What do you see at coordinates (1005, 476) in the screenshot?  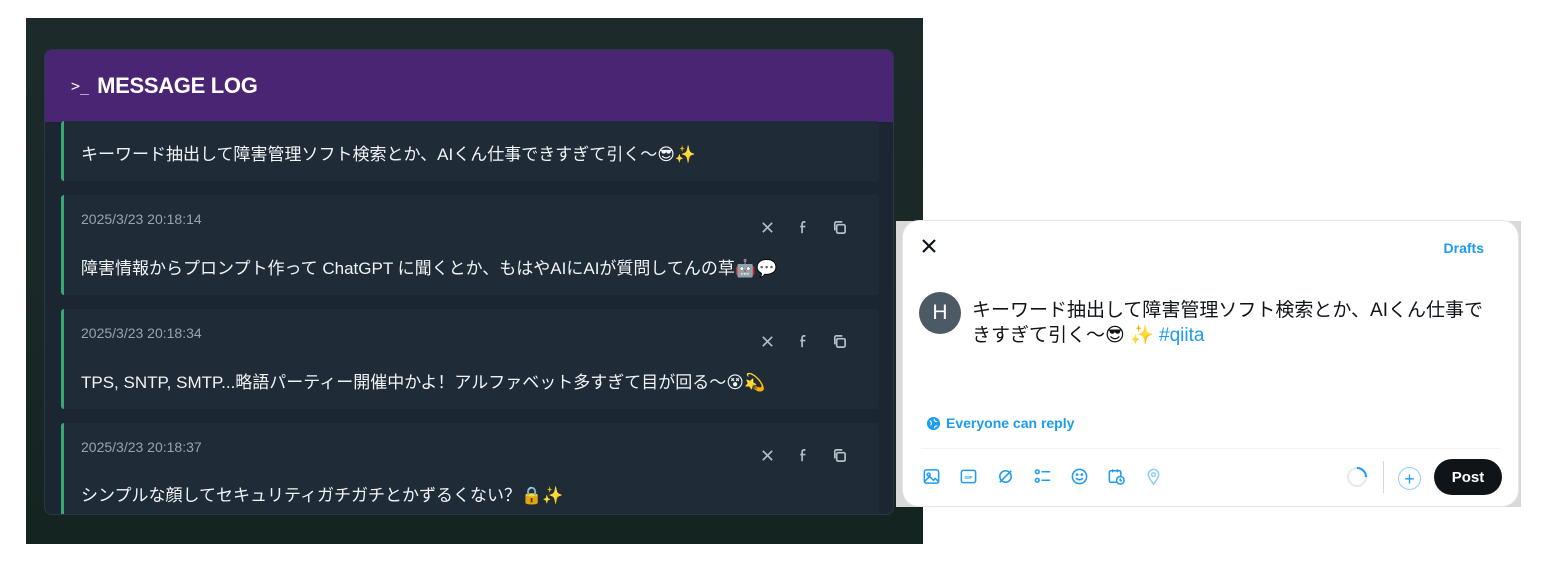 I see `grok-icon` at bounding box center [1005, 476].